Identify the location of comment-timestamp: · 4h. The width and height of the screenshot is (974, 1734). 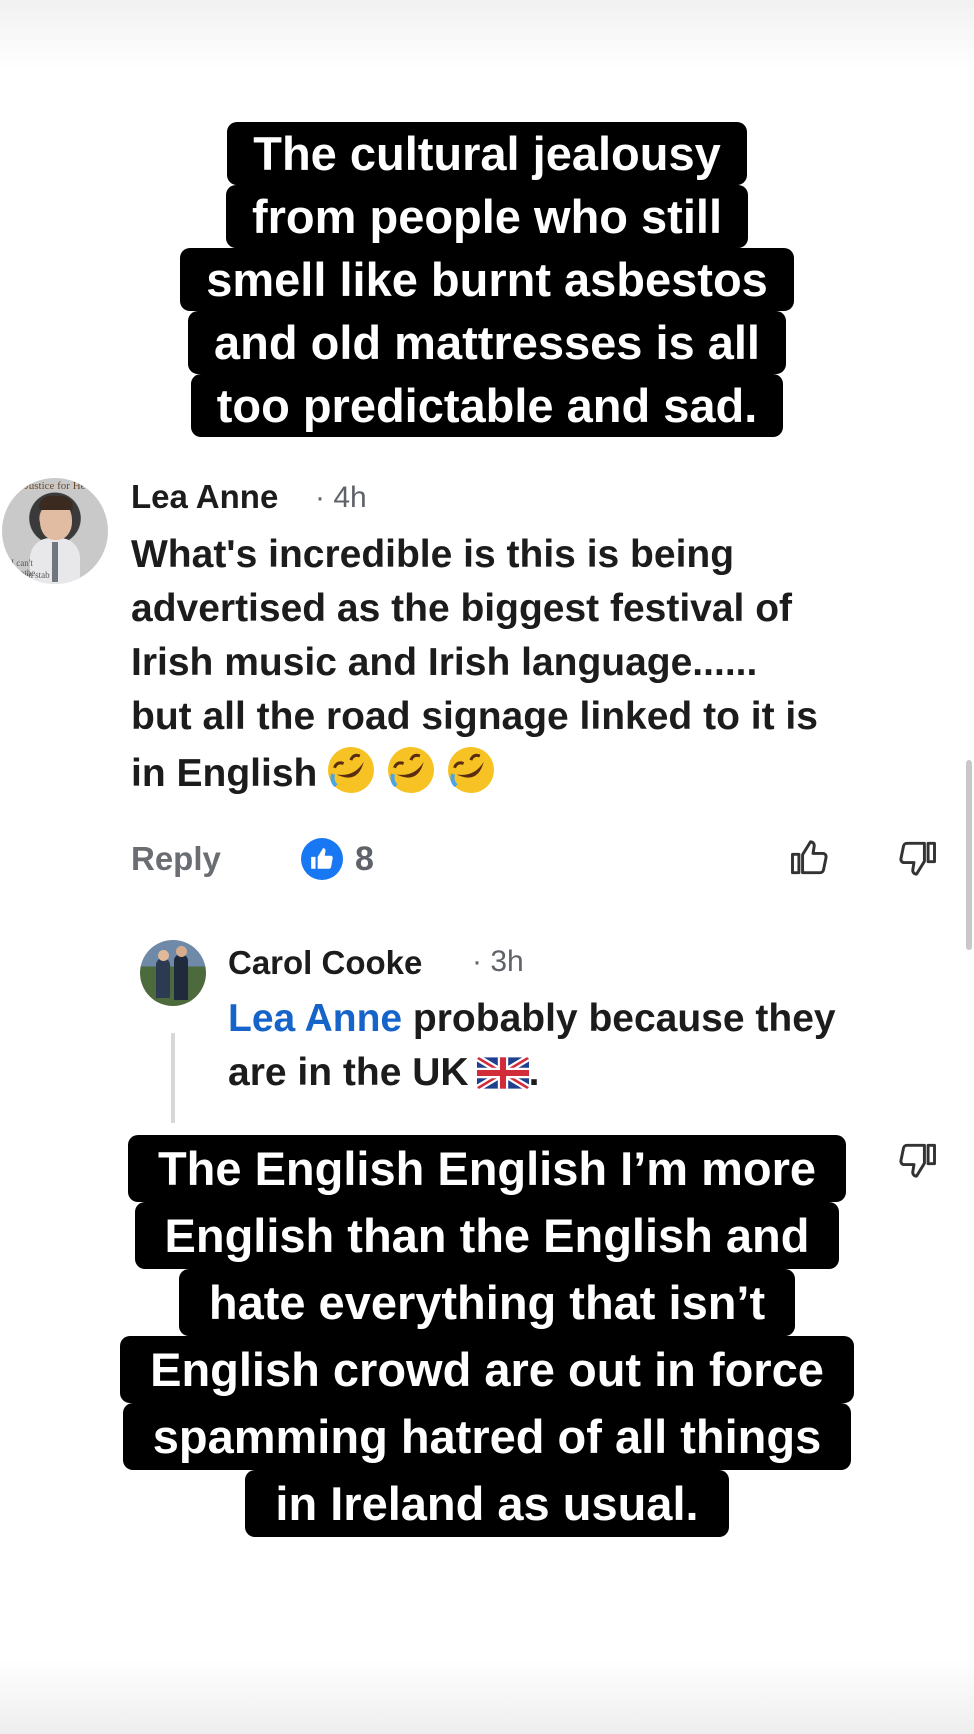
(341, 497).